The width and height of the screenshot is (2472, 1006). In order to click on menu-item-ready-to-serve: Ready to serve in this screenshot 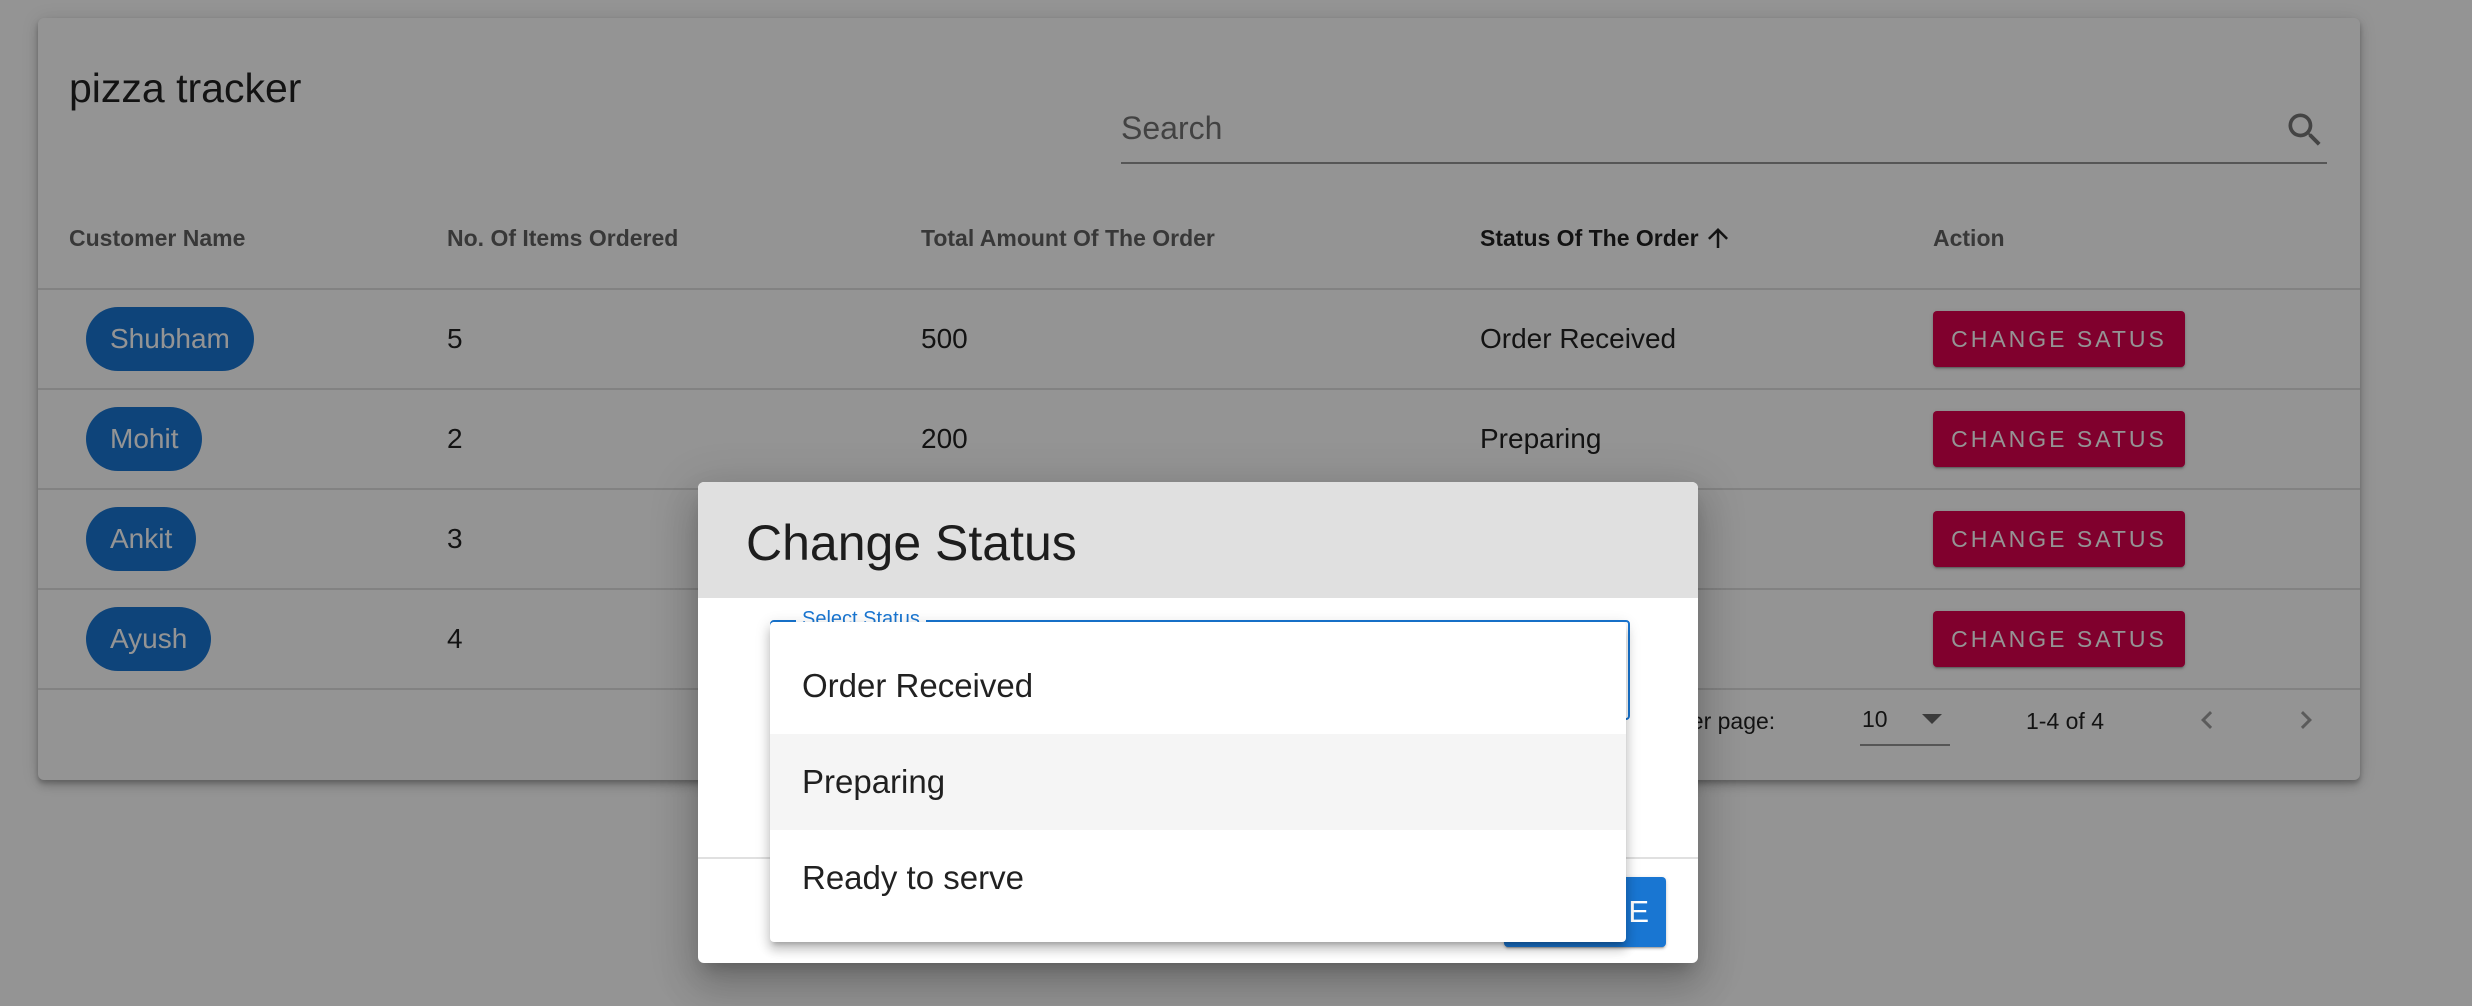, I will do `click(1198, 878)`.